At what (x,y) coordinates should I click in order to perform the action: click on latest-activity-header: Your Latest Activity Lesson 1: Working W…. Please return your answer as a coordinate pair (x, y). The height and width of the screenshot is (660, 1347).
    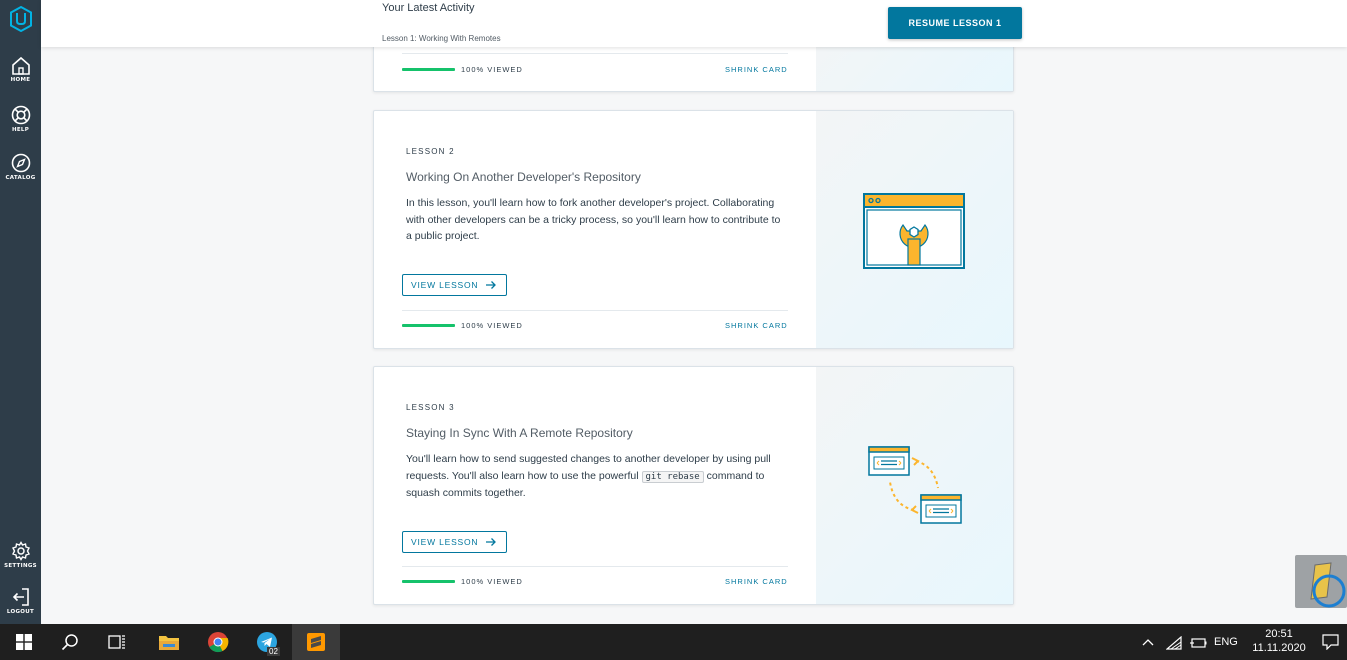
    Looking at the image, I should click on (694, 23).